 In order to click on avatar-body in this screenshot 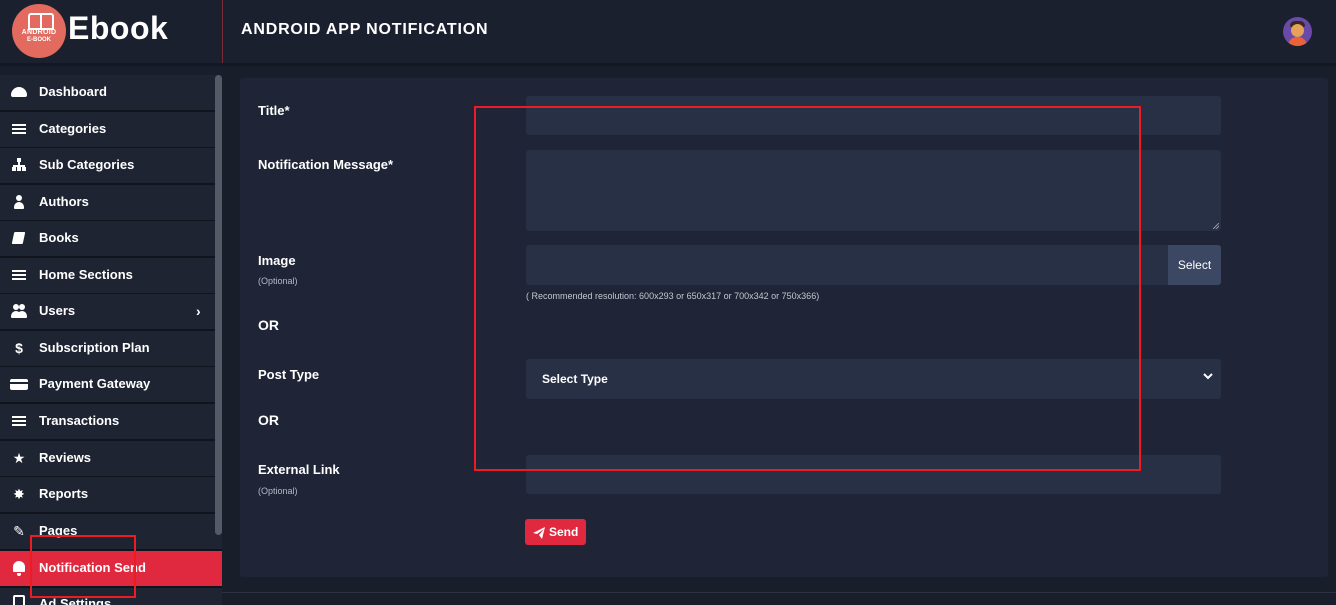, I will do `click(1297, 41)`.